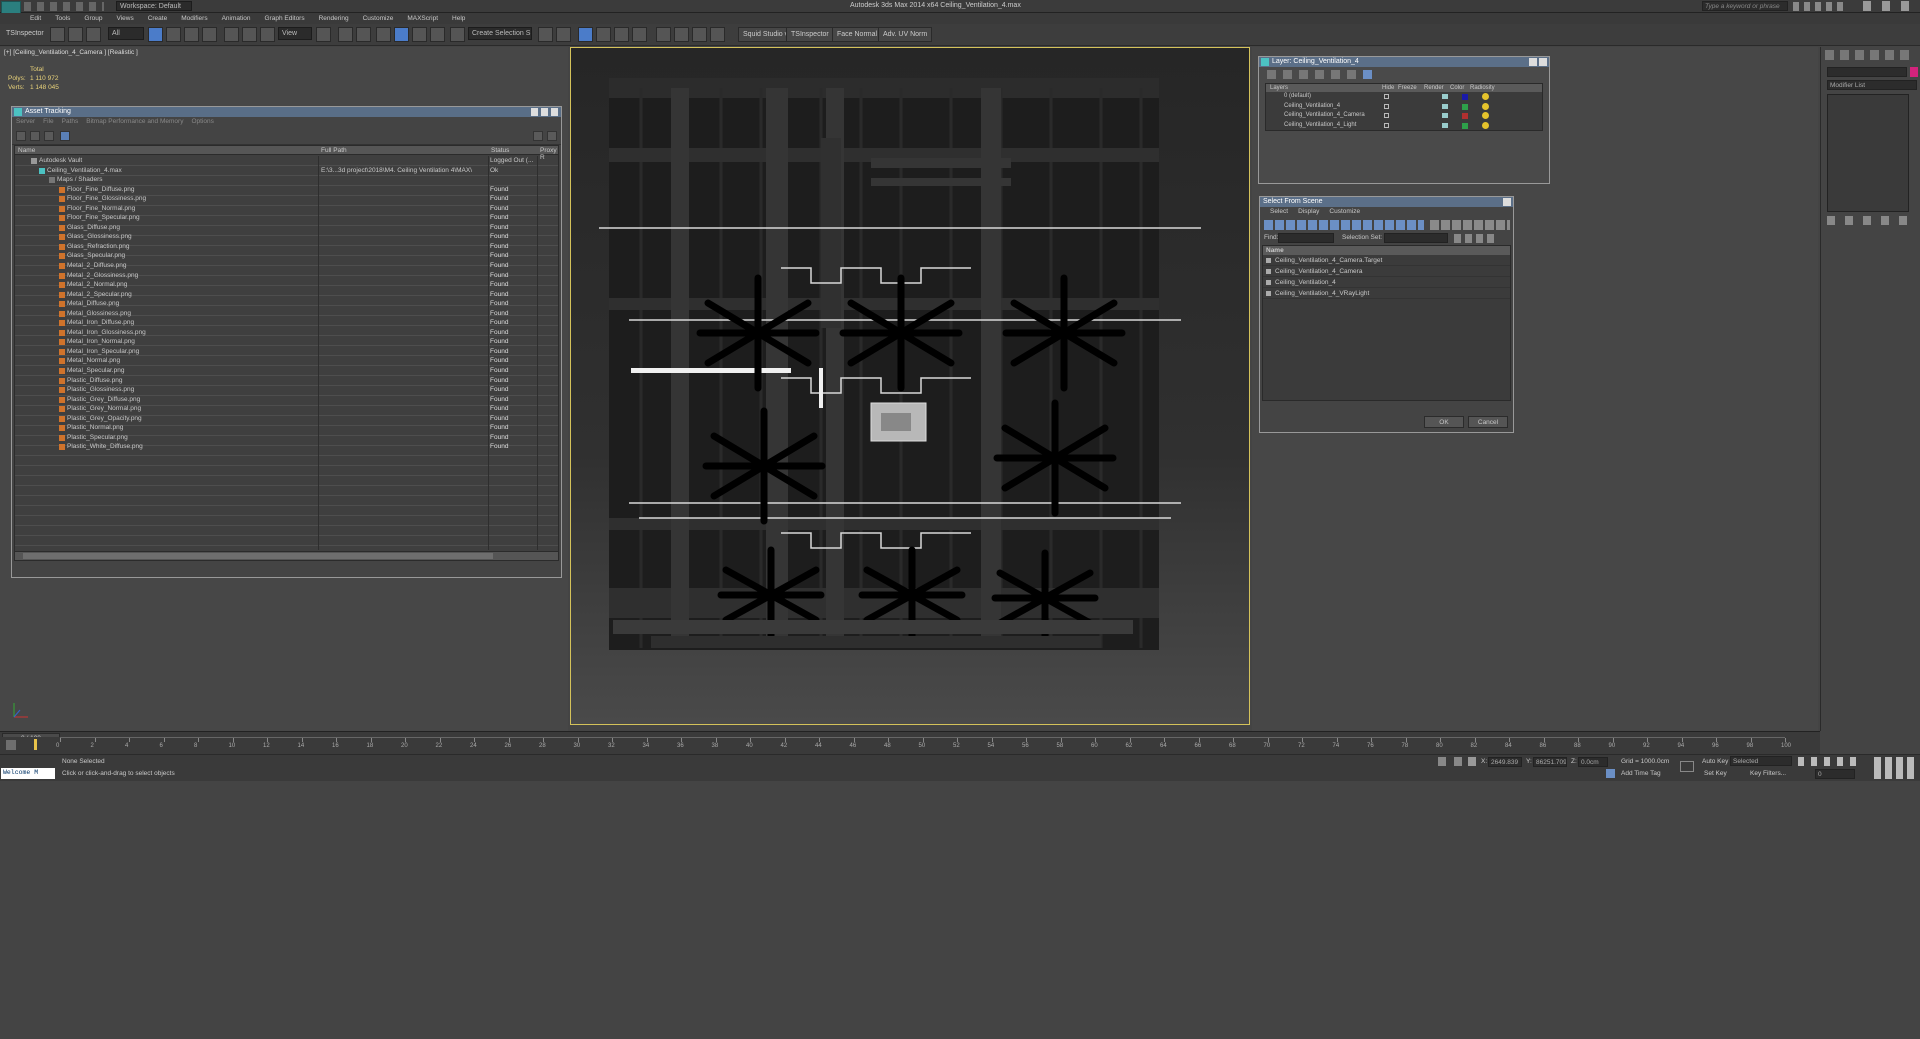  Describe the element at coordinates (286, 390) in the screenshot. I see `table-row: Plastic_Glossiness.png Found` at that location.